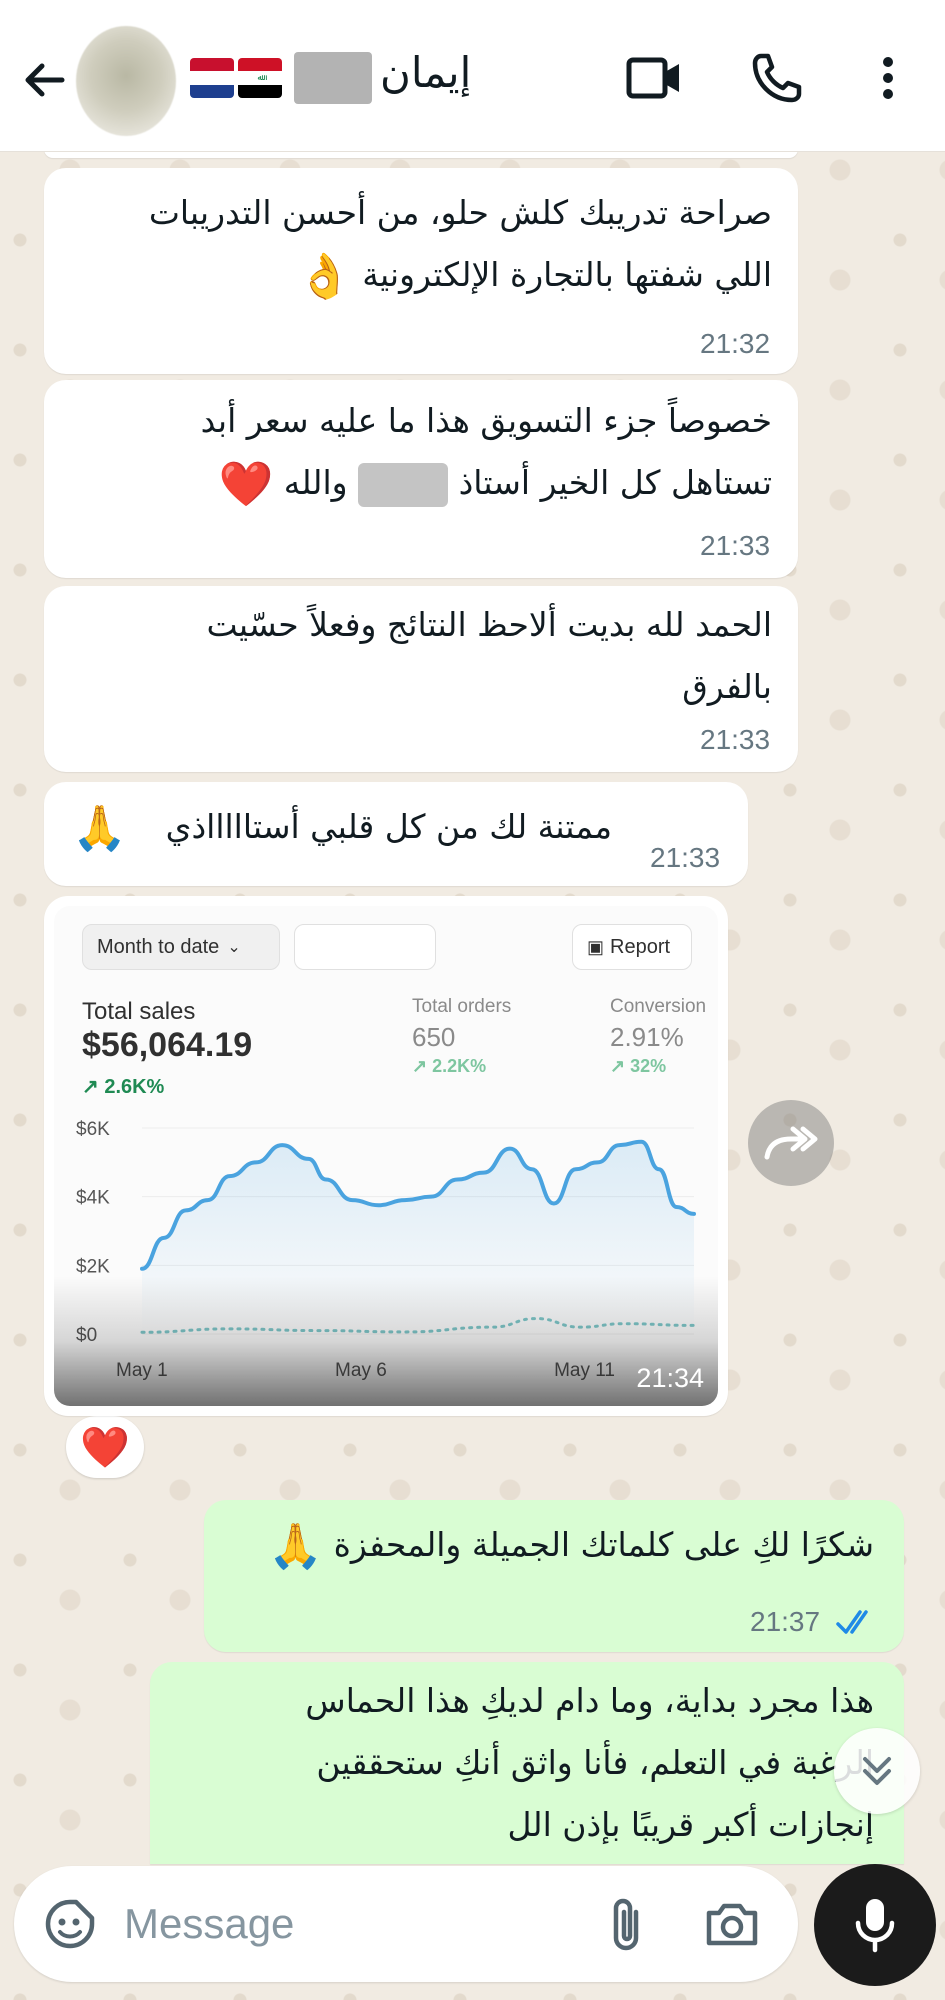  I want to click on chat-header: ﷲ إيمان, so click(472, 76).